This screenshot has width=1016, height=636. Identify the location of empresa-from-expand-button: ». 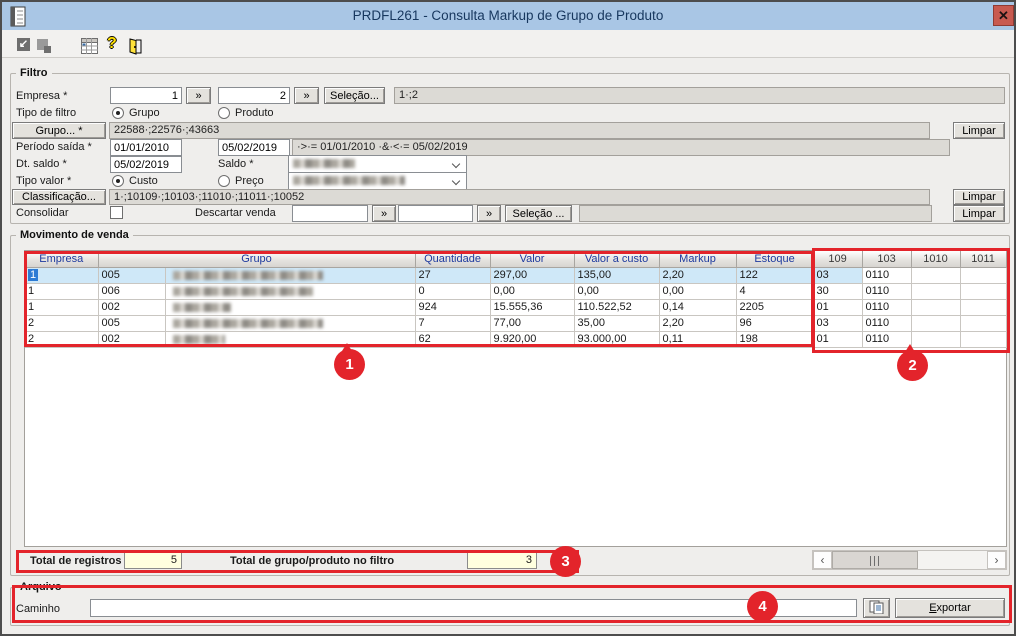
(198, 95).